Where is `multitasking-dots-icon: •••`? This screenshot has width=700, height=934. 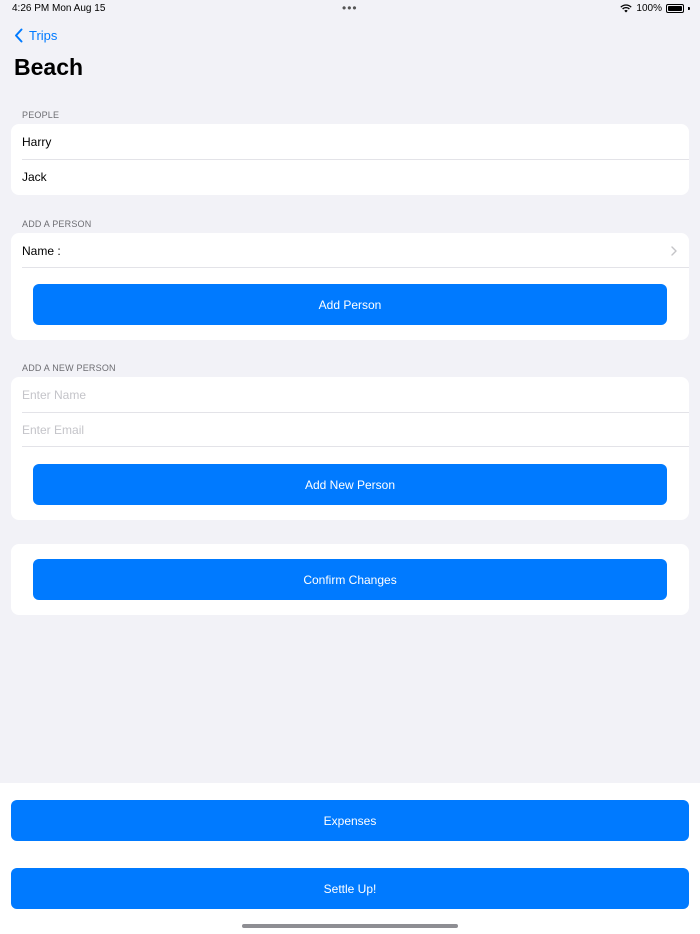 multitasking-dots-icon: ••• is located at coordinates (350, 8).